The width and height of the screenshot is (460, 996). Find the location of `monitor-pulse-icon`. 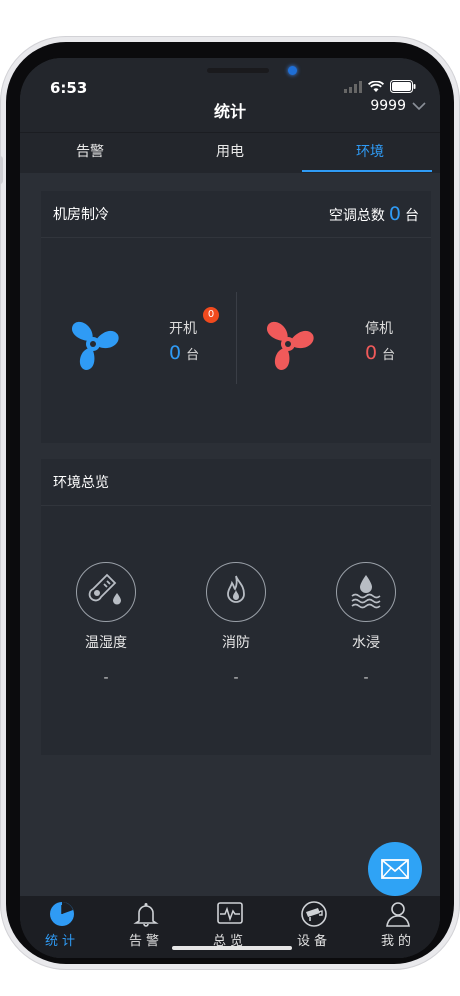

monitor-pulse-icon is located at coordinates (230, 914).